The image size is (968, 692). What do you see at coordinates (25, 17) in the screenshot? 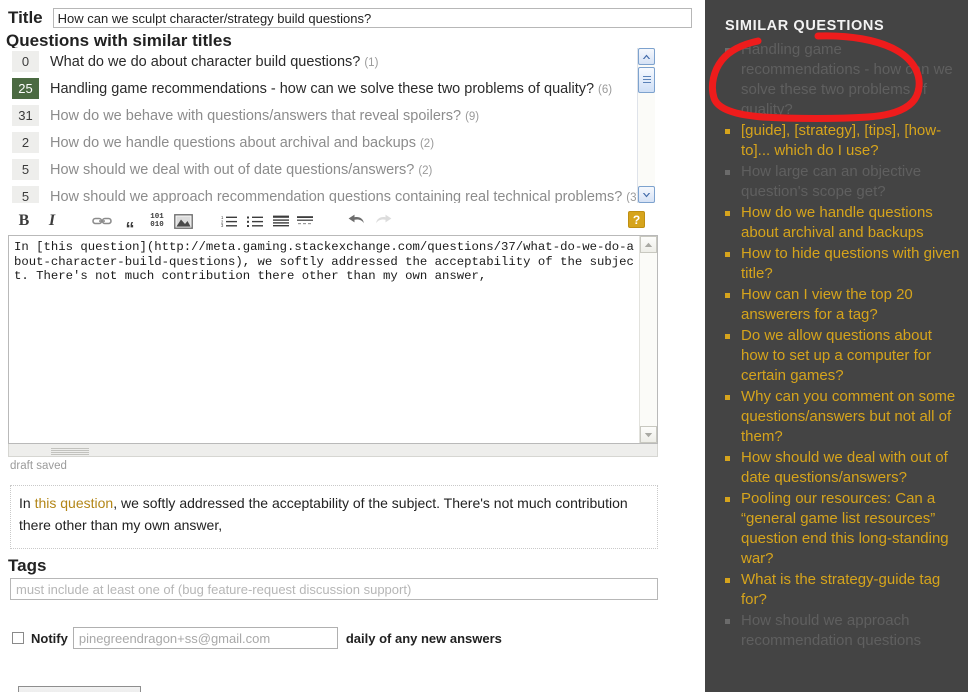
I see `title-label: Title` at bounding box center [25, 17].